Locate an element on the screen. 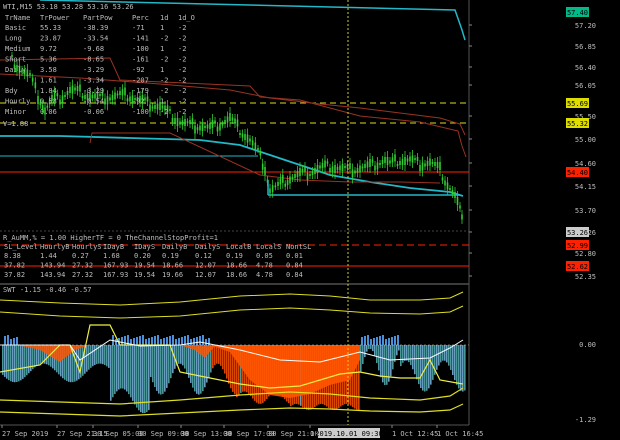 The width and height of the screenshot is (620, 440). price-tick-label: 57.20 is located at coordinates (585, 26).